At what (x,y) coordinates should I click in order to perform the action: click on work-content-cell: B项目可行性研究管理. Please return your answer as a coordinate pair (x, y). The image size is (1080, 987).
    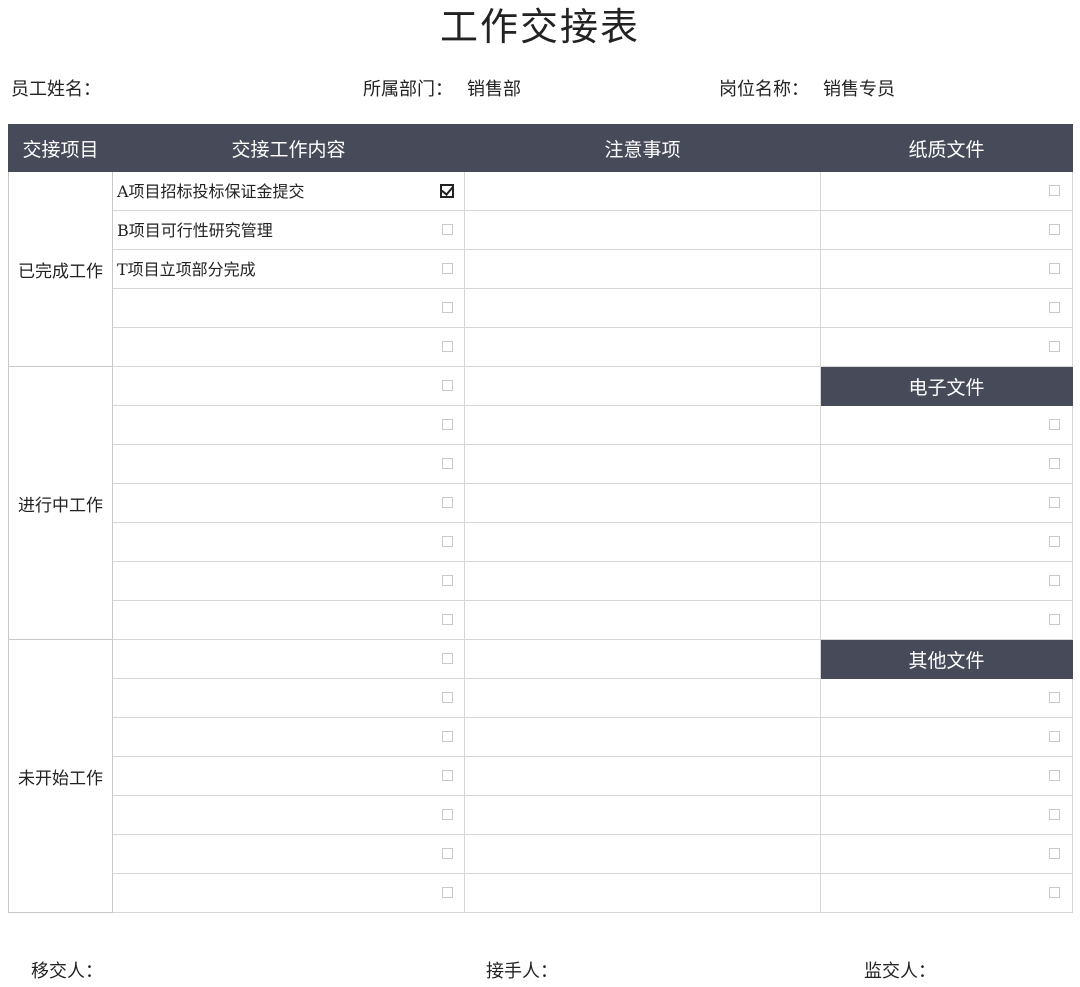
    Looking at the image, I should click on (288, 230).